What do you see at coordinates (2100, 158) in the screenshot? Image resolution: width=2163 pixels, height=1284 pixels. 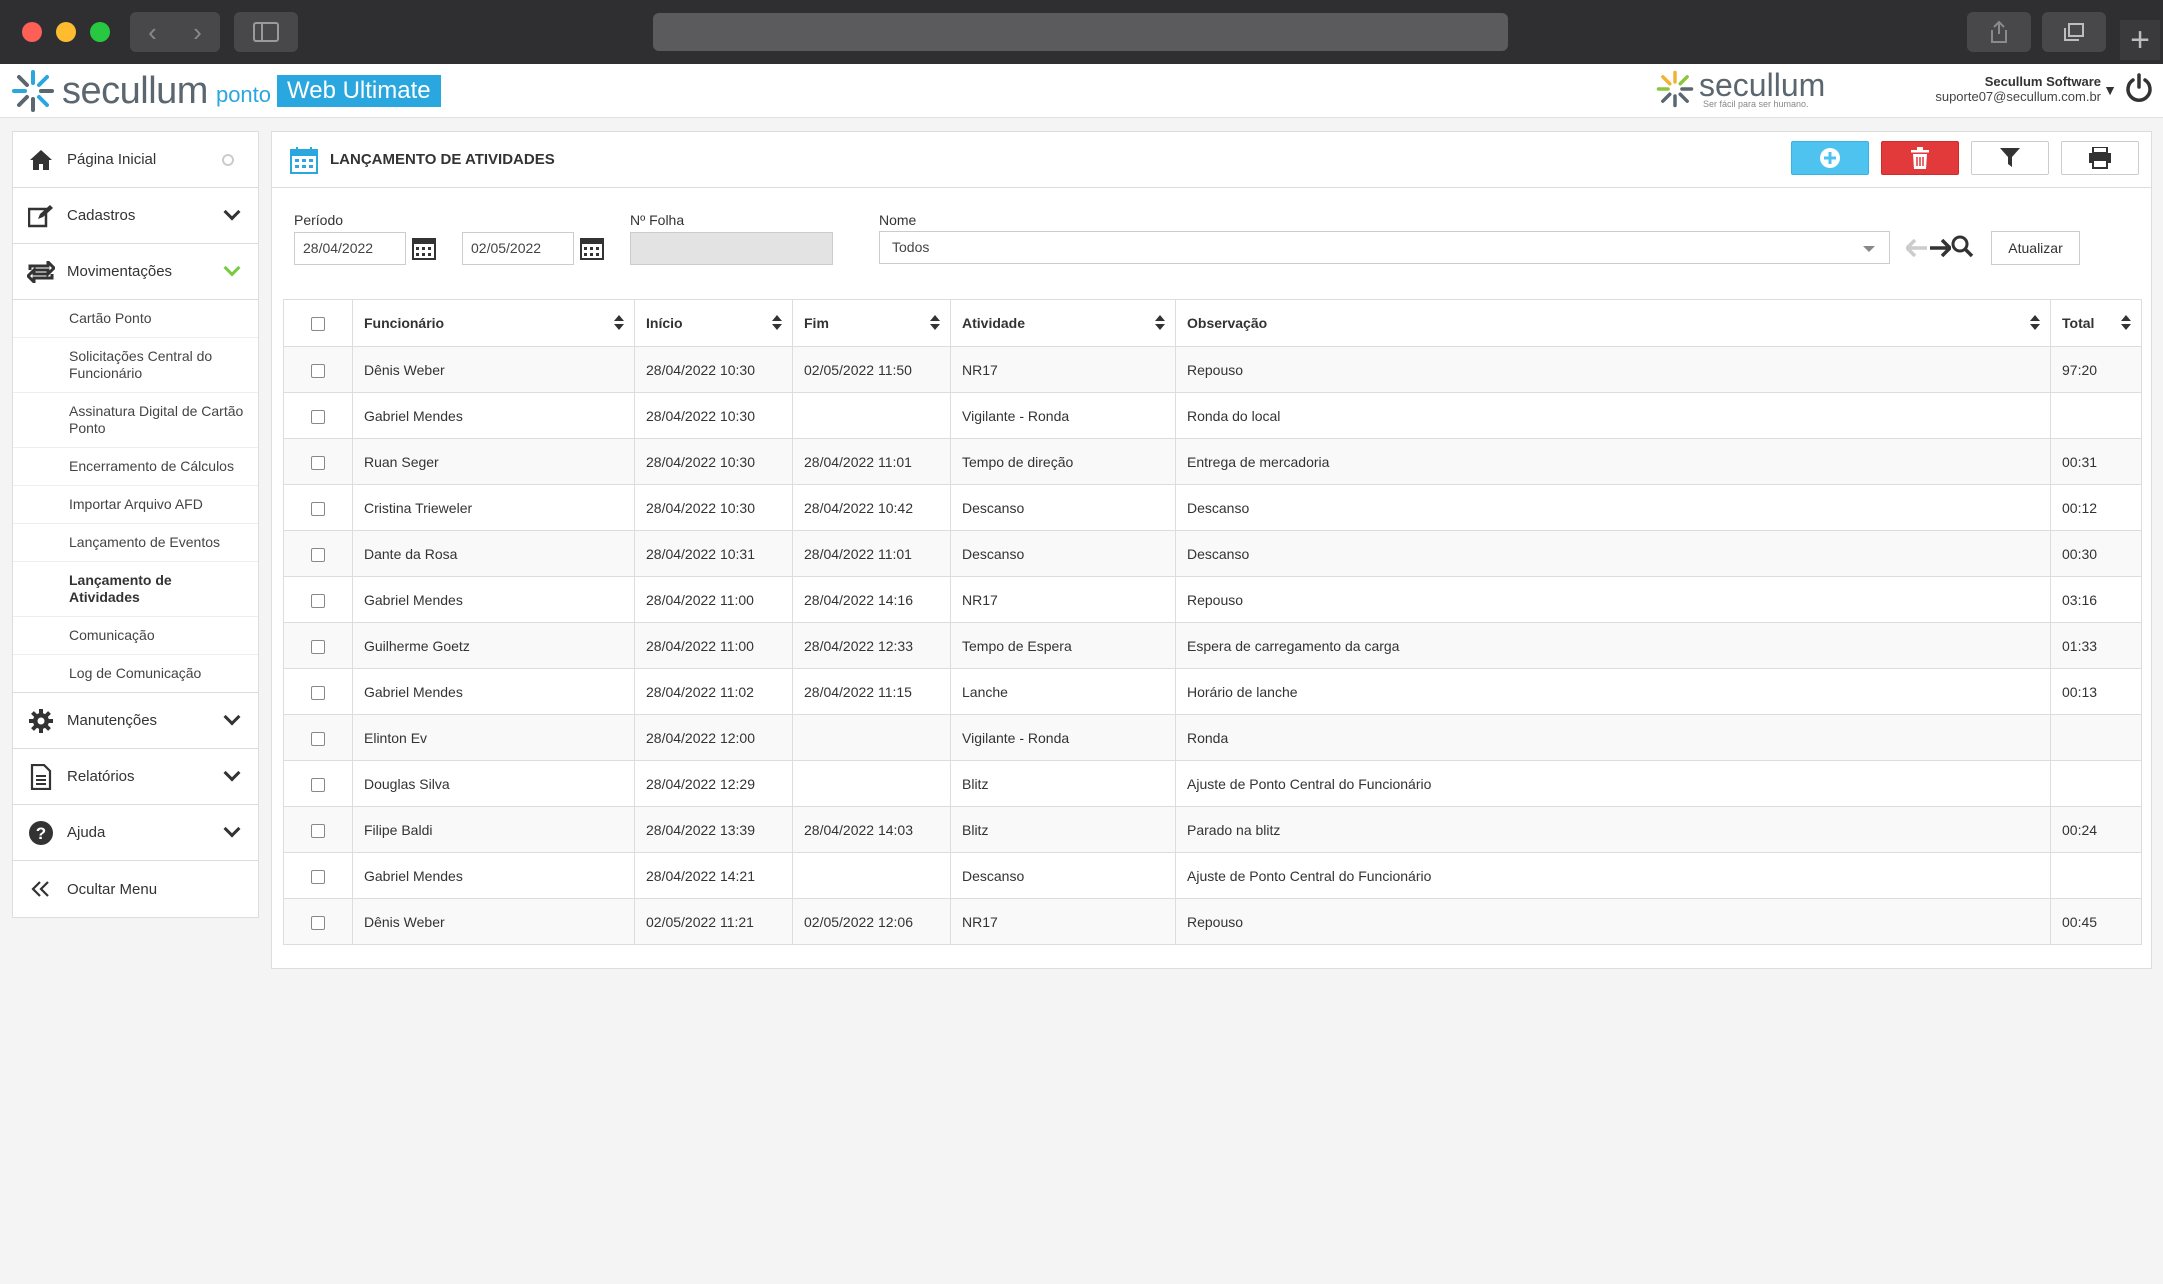 I see `print-button` at bounding box center [2100, 158].